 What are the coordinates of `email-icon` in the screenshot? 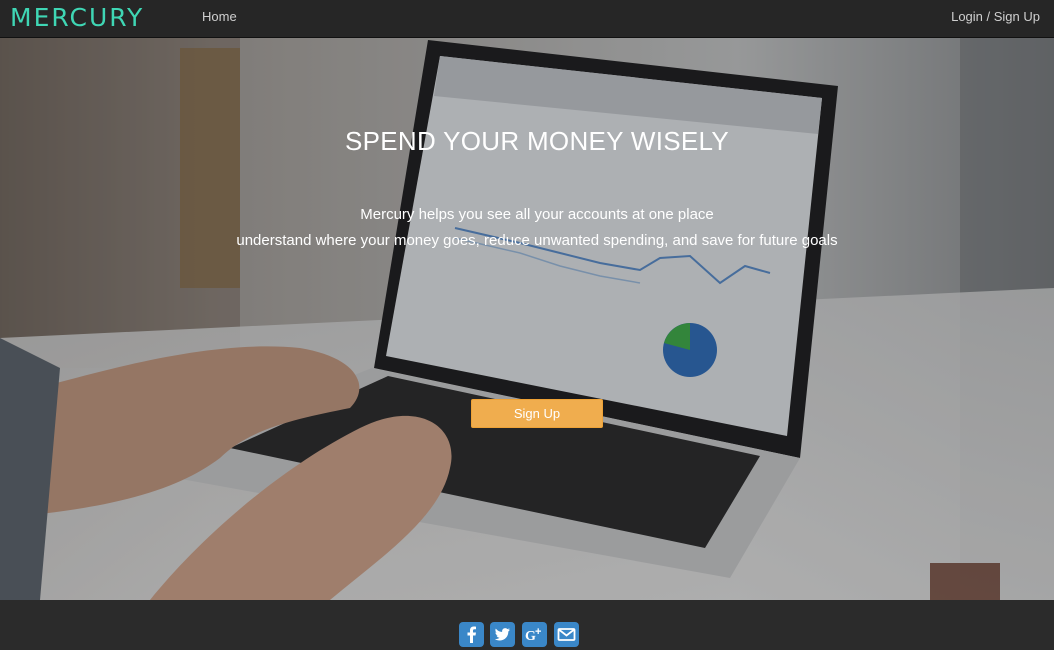 It's located at (566, 634).